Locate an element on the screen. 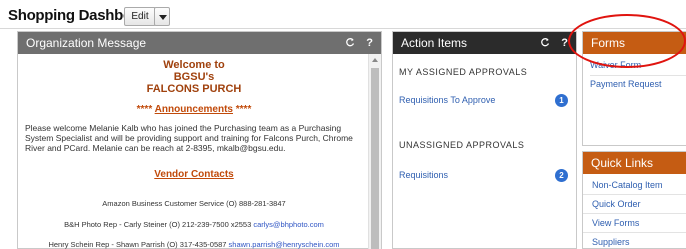 The image size is (686, 249). organization-message-title: Organization Message is located at coordinates (86, 43).